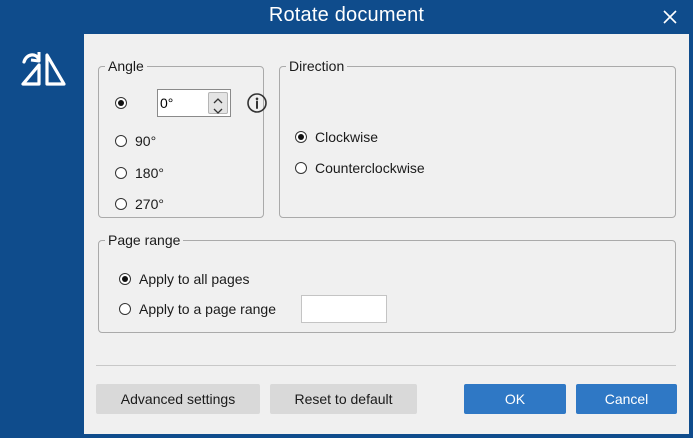 Image resolution: width=693 pixels, height=438 pixels. What do you see at coordinates (144, 240) in the screenshot?
I see `page-range-legend: Page range` at bounding box center [144, 240].